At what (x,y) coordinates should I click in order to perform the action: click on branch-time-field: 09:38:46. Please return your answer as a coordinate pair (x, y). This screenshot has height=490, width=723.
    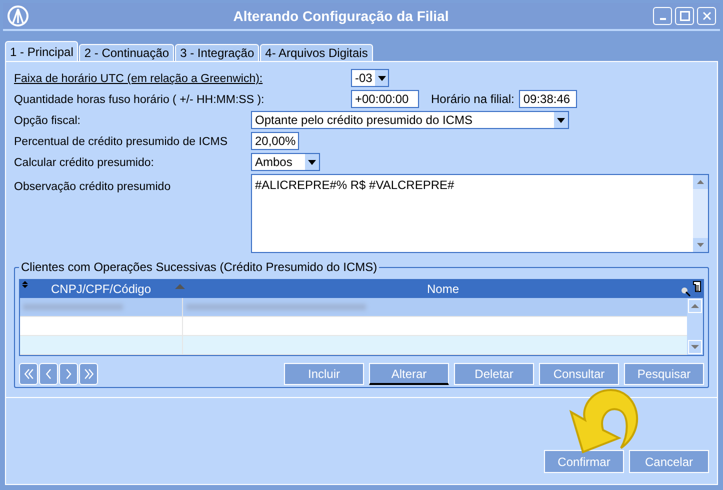
    Looking at the image, I should click on (548, 99).